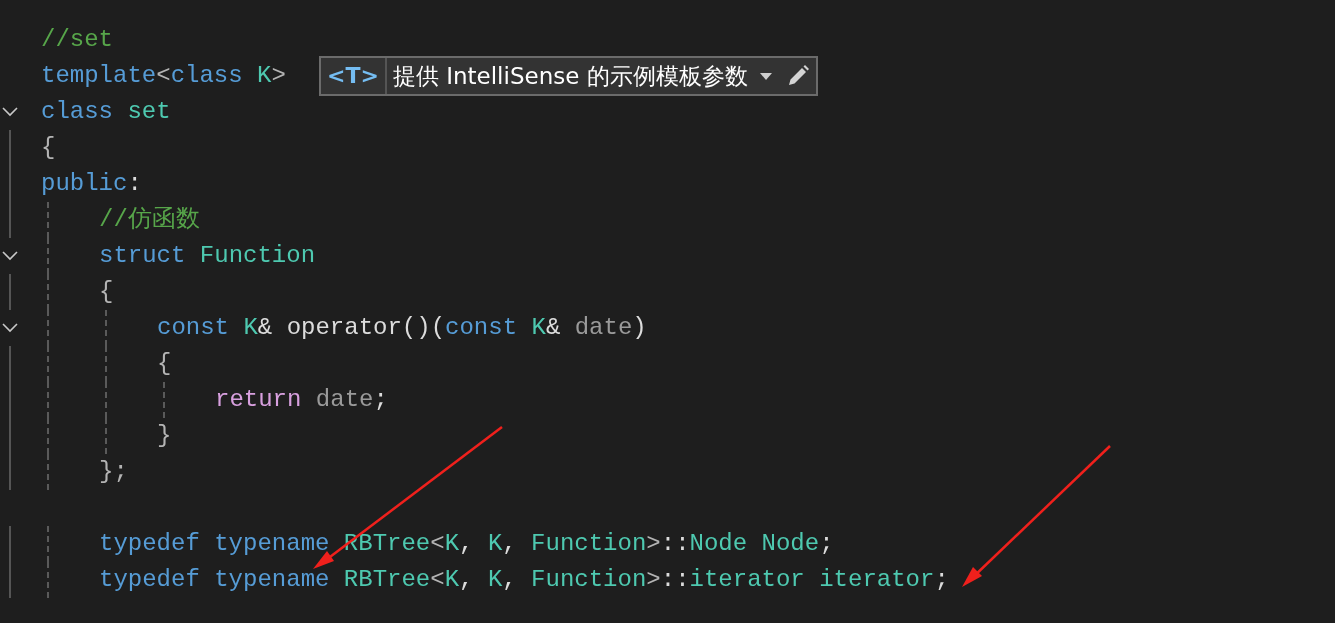  Describe the element at coordinates (466, 544) in the screenshot. I see `code-line: typedef typename RBTree<K, K, Function>::Node Node;` at that location.